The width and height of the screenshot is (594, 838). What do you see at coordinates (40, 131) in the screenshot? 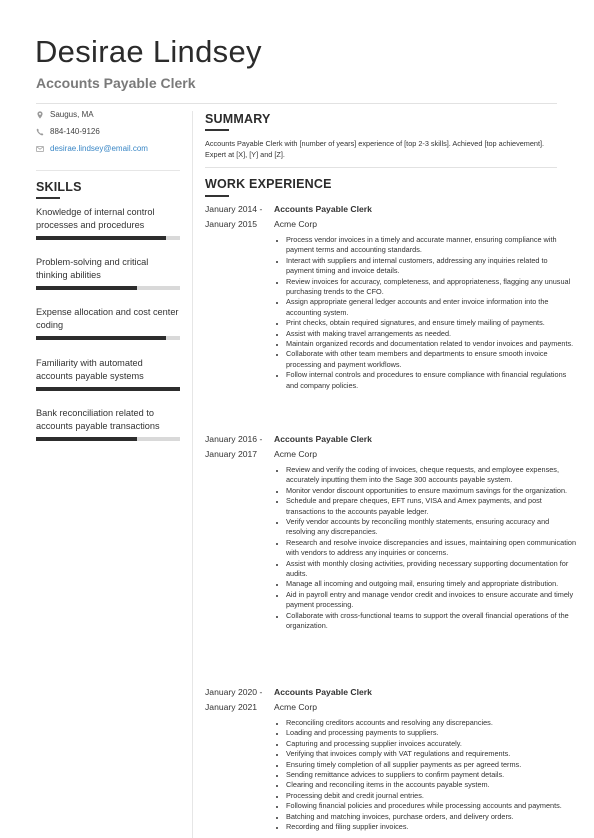
I see `phone-icon` at bounding box center [40, 131].